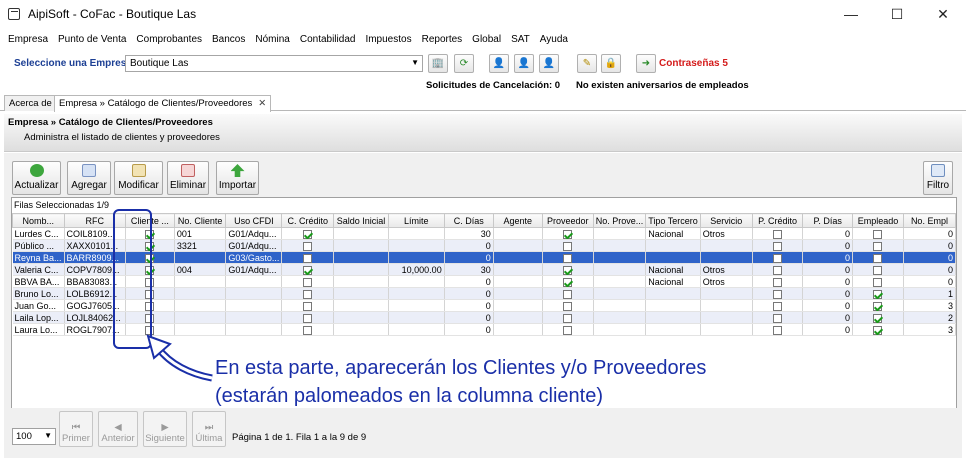  What do you see at coordinates (328, 39) in the screenshot?
I see `menu-contabilidad: Contabilidad` at bounding box center [328, 39].